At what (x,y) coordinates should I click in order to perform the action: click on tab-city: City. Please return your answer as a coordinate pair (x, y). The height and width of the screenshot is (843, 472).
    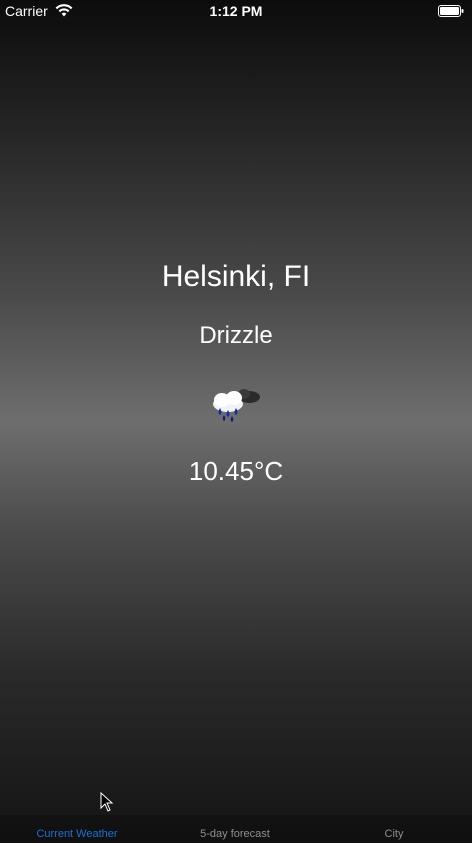
    Looking at the image, I should click on (394, 834).